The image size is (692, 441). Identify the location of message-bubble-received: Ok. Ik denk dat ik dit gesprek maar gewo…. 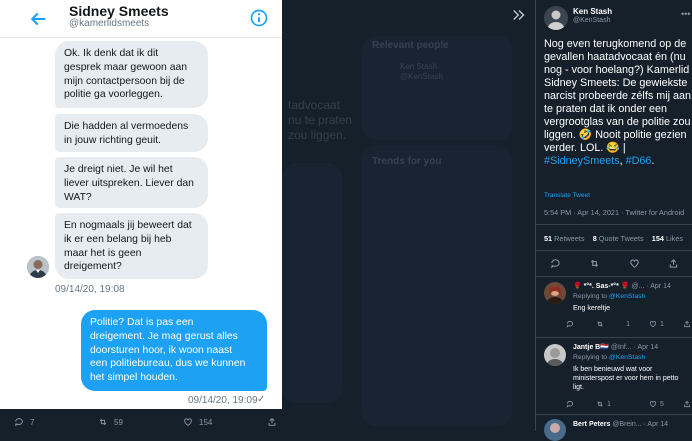
(131, 74).